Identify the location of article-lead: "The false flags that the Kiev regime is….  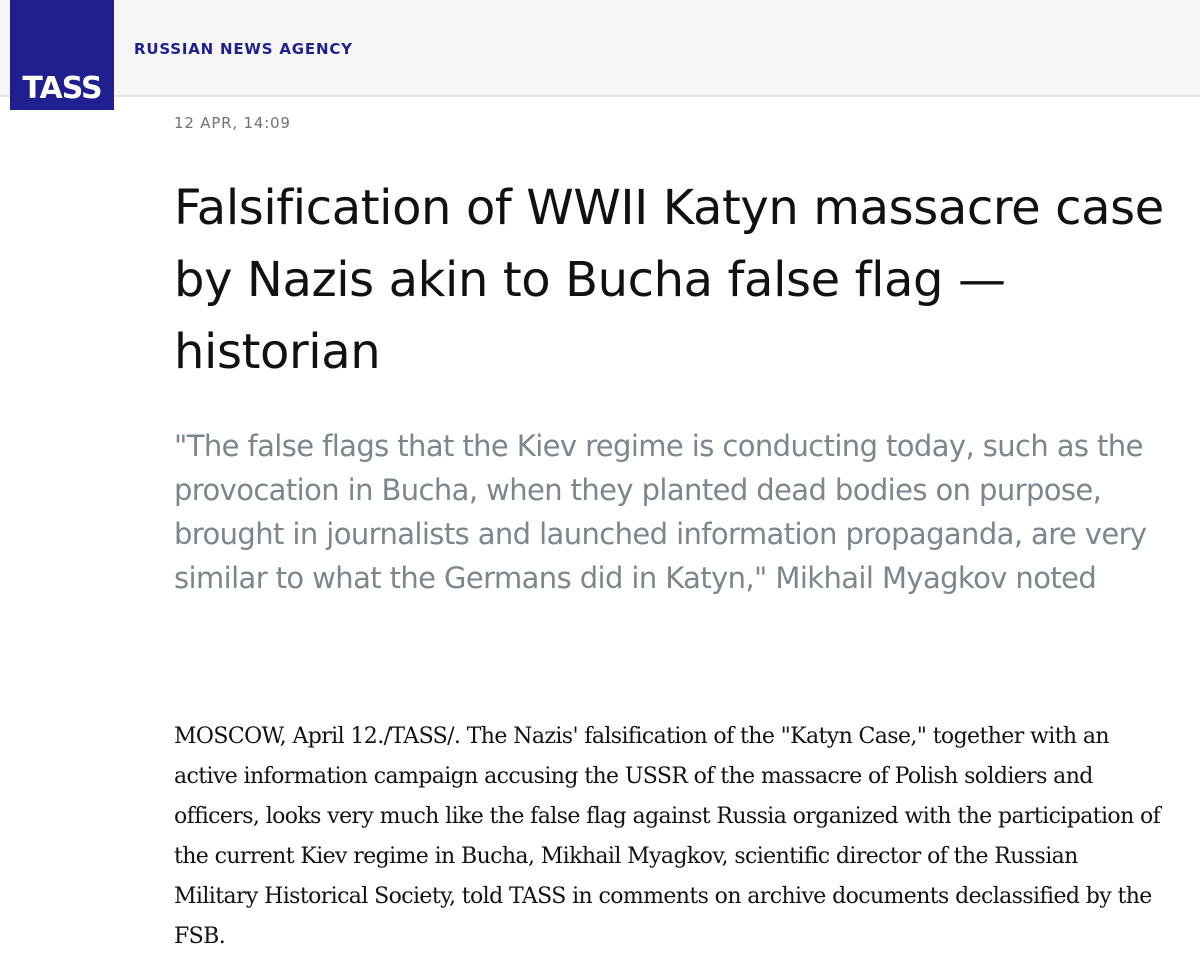
(660, 512).